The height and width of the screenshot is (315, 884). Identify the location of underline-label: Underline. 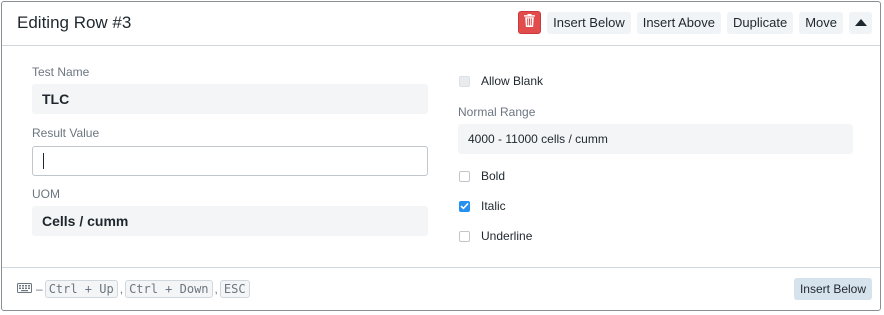
(507, 236).